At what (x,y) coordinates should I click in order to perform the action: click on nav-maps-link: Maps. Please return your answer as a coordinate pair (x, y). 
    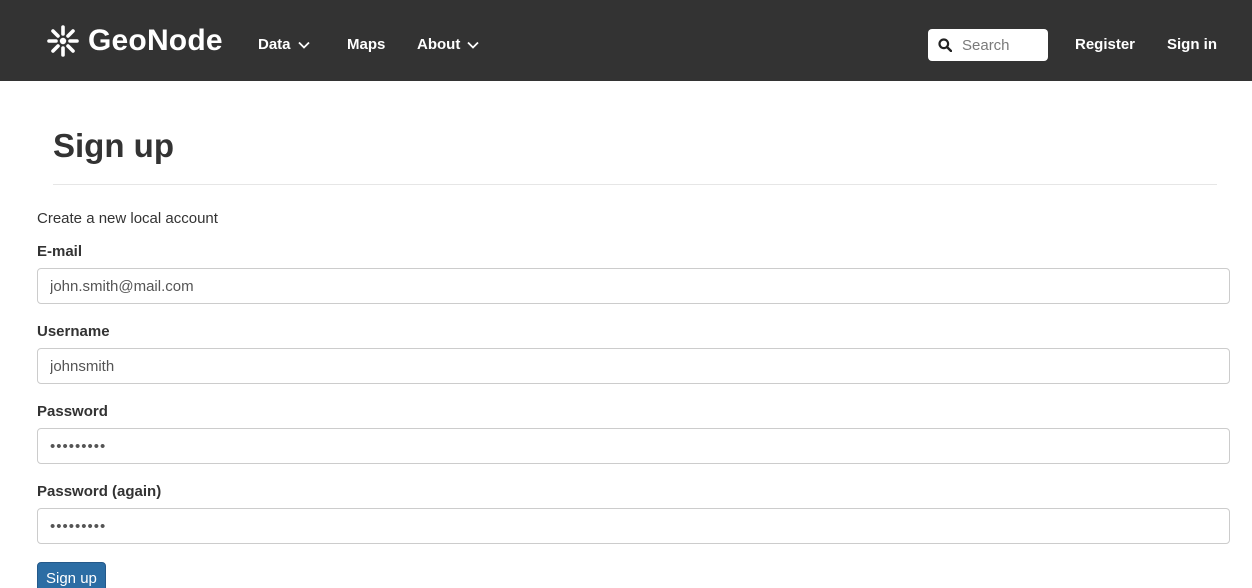
    Looking at the image, I should click on (366, 45).